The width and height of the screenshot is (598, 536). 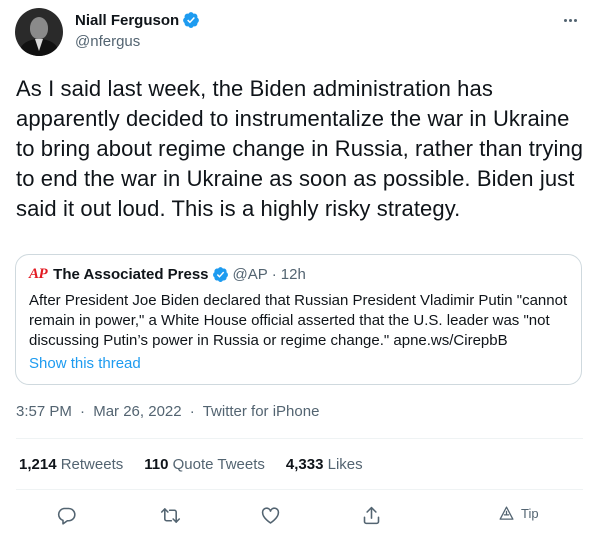 I want to click on quoted-display-name: The Associated Press, so click(x=130, y=274).